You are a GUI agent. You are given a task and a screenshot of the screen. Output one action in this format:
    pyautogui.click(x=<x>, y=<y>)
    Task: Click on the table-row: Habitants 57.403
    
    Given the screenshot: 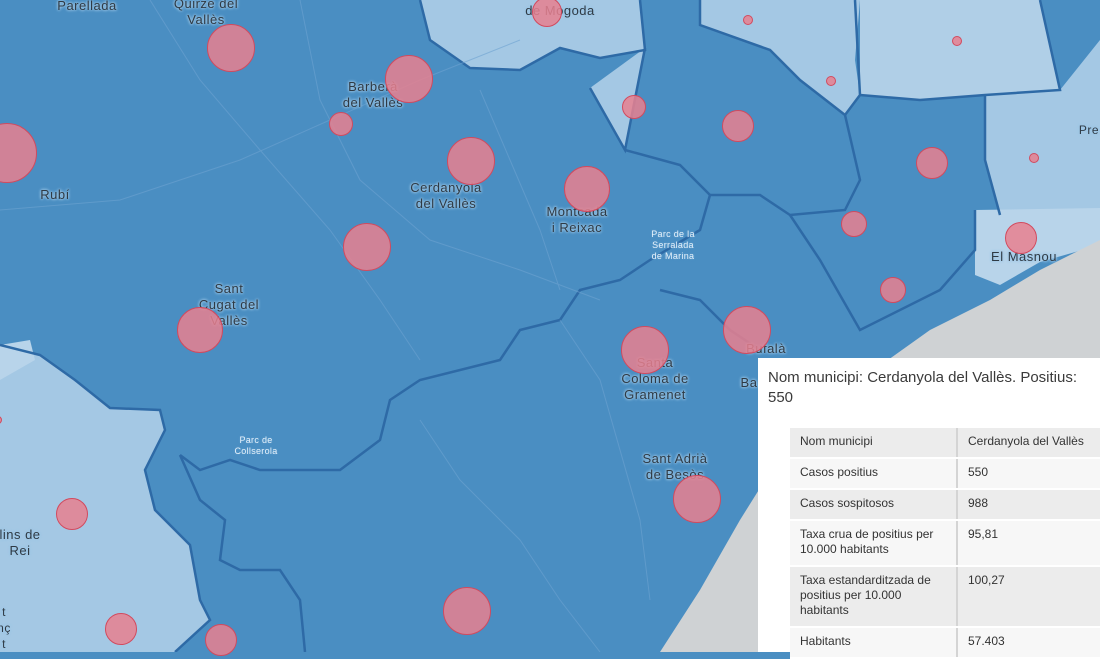 What is the action you would take?
    pyautogui.click(x=945, y=643)
    